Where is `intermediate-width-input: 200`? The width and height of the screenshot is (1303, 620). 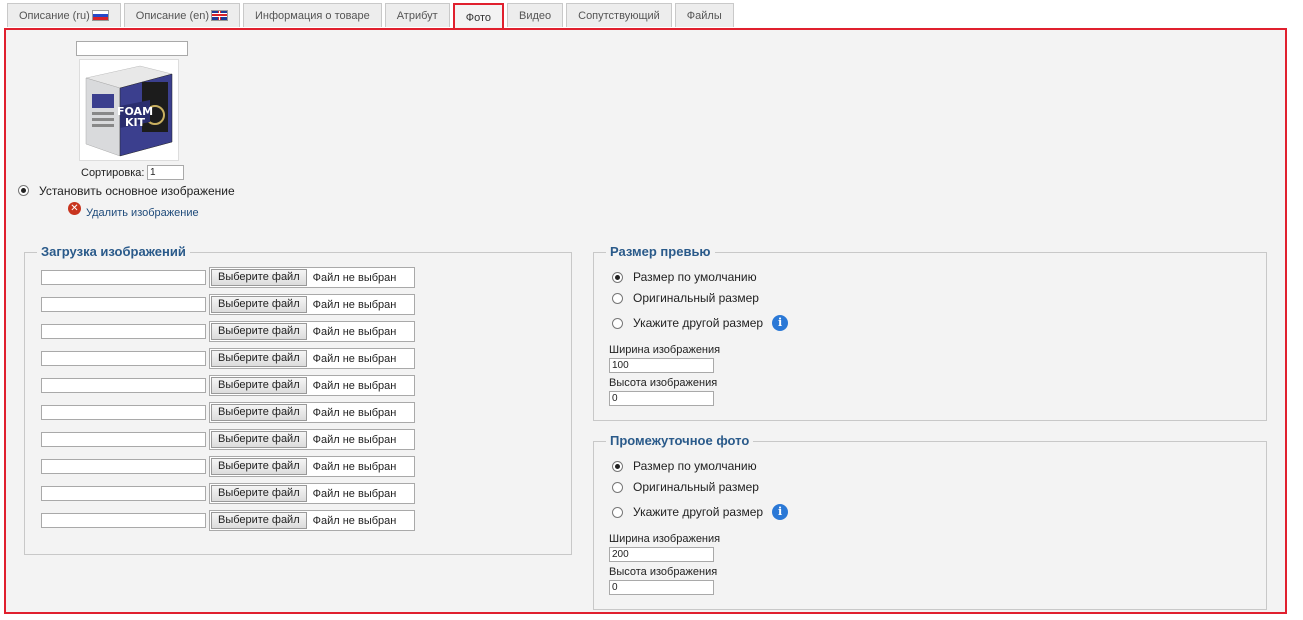 intermediate-width-input: 200 is located at coordinates (661, 554).